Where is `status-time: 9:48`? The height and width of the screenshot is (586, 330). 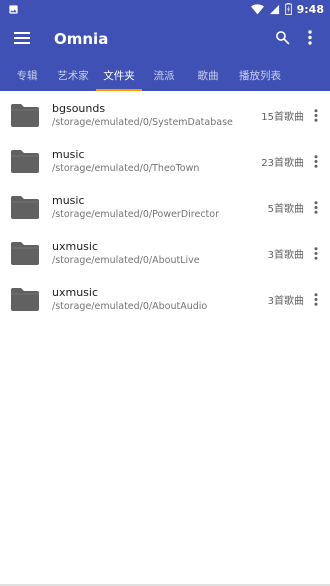 status-time: 9:48 is located at coordinates (310, 9).